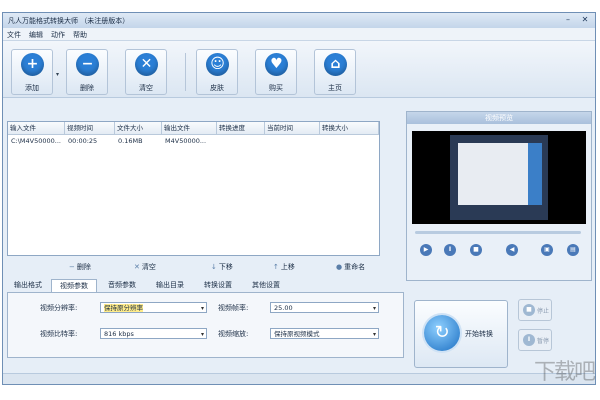  I want to click on move-up-icon: ↑, so click(276, 267).